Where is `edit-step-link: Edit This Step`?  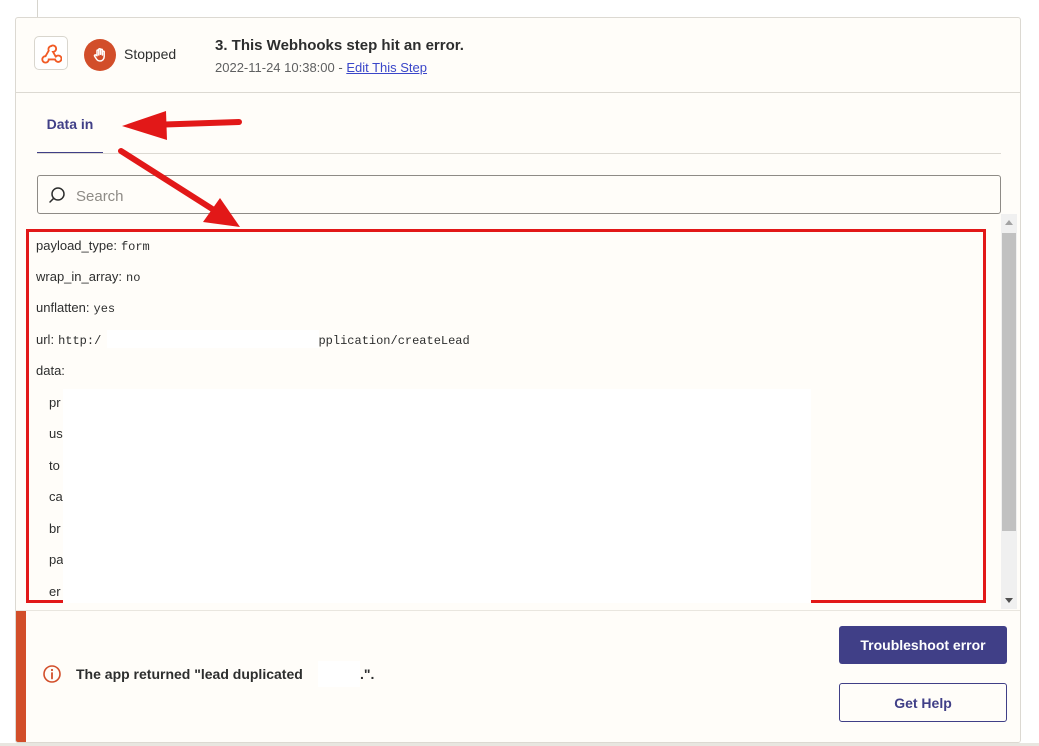
edit-step-link: Edit This Step is located at coordinates (386, 67).